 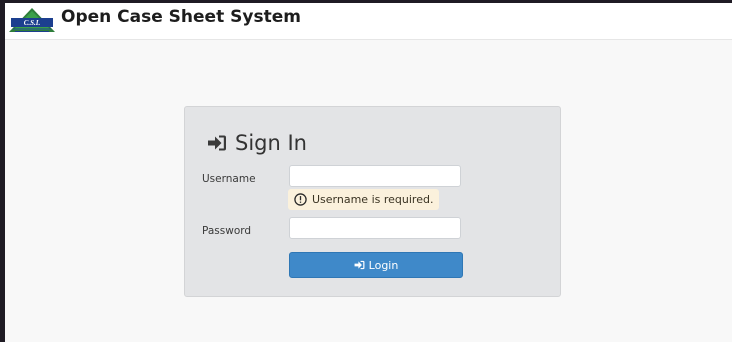 I want to click on app-title: Open Case Sheet System, so click(x=181, y=17).